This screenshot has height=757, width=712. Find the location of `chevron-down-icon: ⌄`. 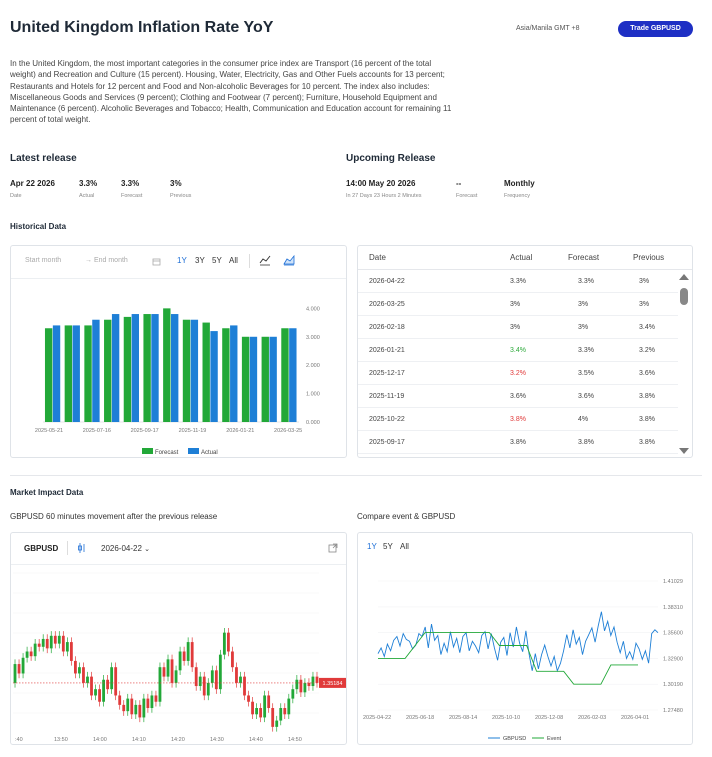

chevron-down-icon: ⌄ is located at coordinates (147, 549).